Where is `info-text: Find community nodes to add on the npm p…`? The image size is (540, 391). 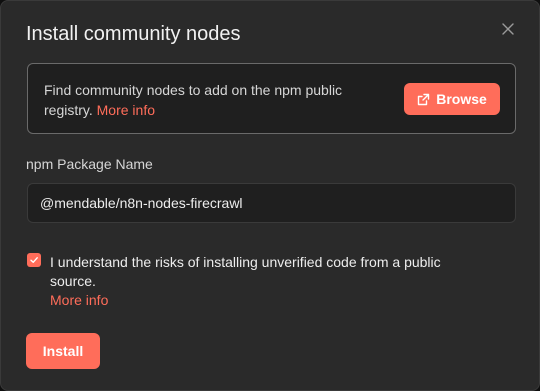 info-text: Find community nodes to add on the npm p… is located at coordinates (193, 100).